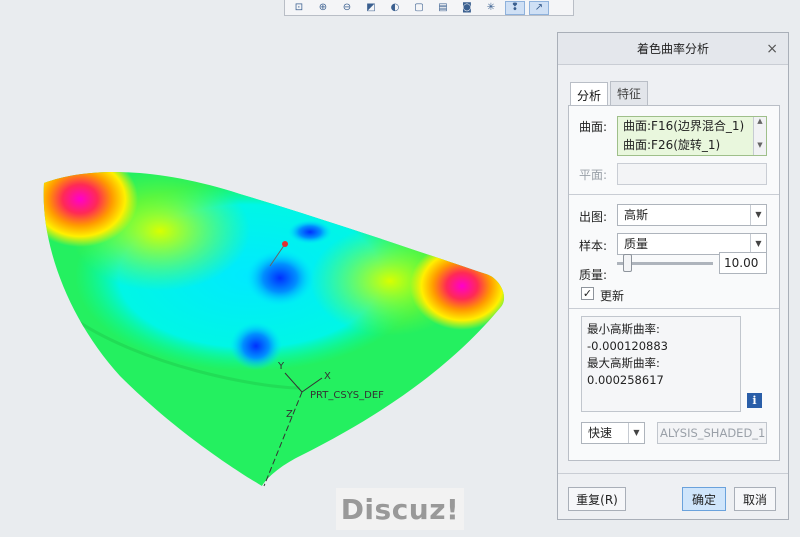 The width and height of the screenshot is (800, 537). I want to click on surface-collector: 曲面:F16(边界混合_1) 曲面:F26(旋转_1) ▲ ▼, so click(692, 136).